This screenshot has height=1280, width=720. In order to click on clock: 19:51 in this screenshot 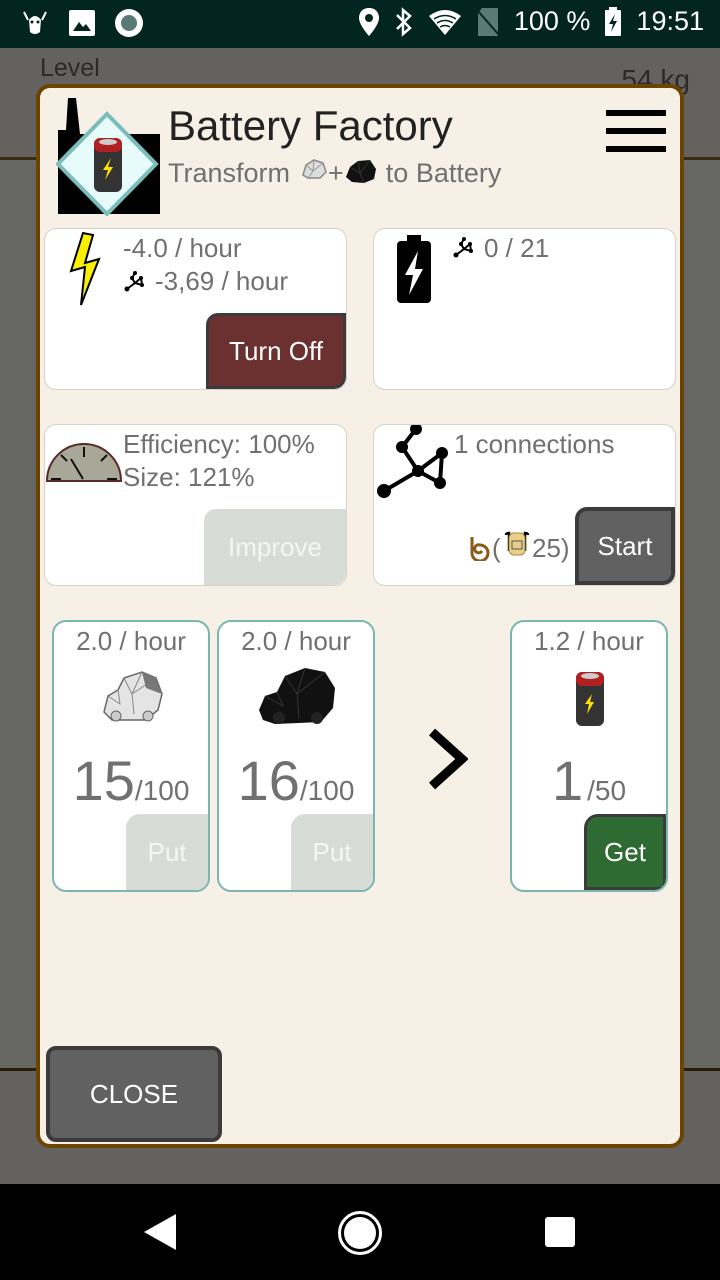, I will do `click(670, 21)`.